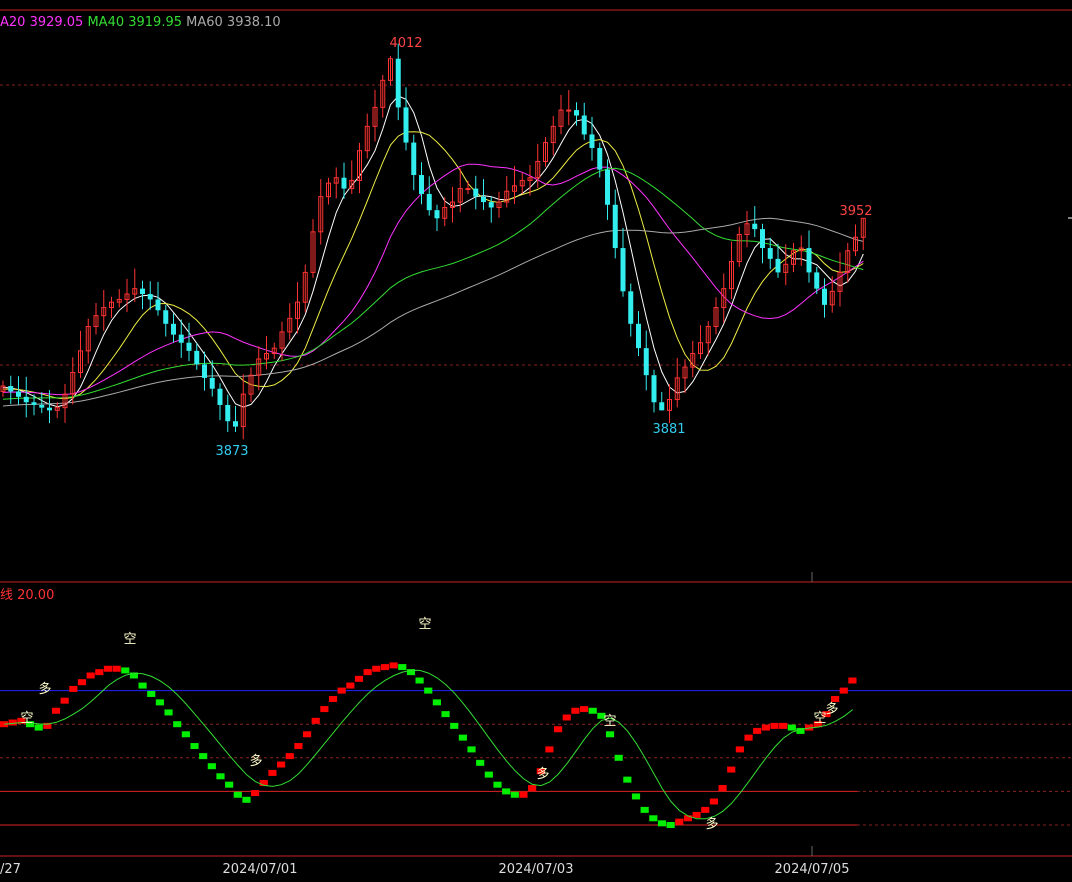  I want to click on price-annotation: 4012, so click(405, 43).